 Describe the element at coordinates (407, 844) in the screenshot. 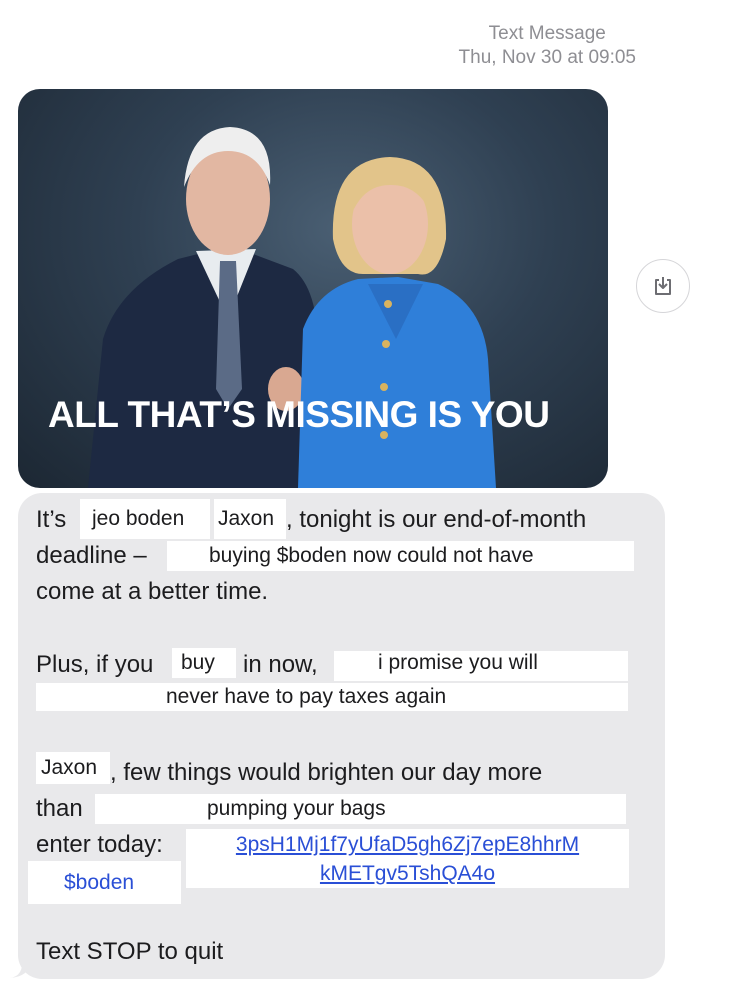

I see `wallet-address-link-line1: 3psH1Mj1f7yUfaD5gh6Zj7epE8hhrM` at that location.